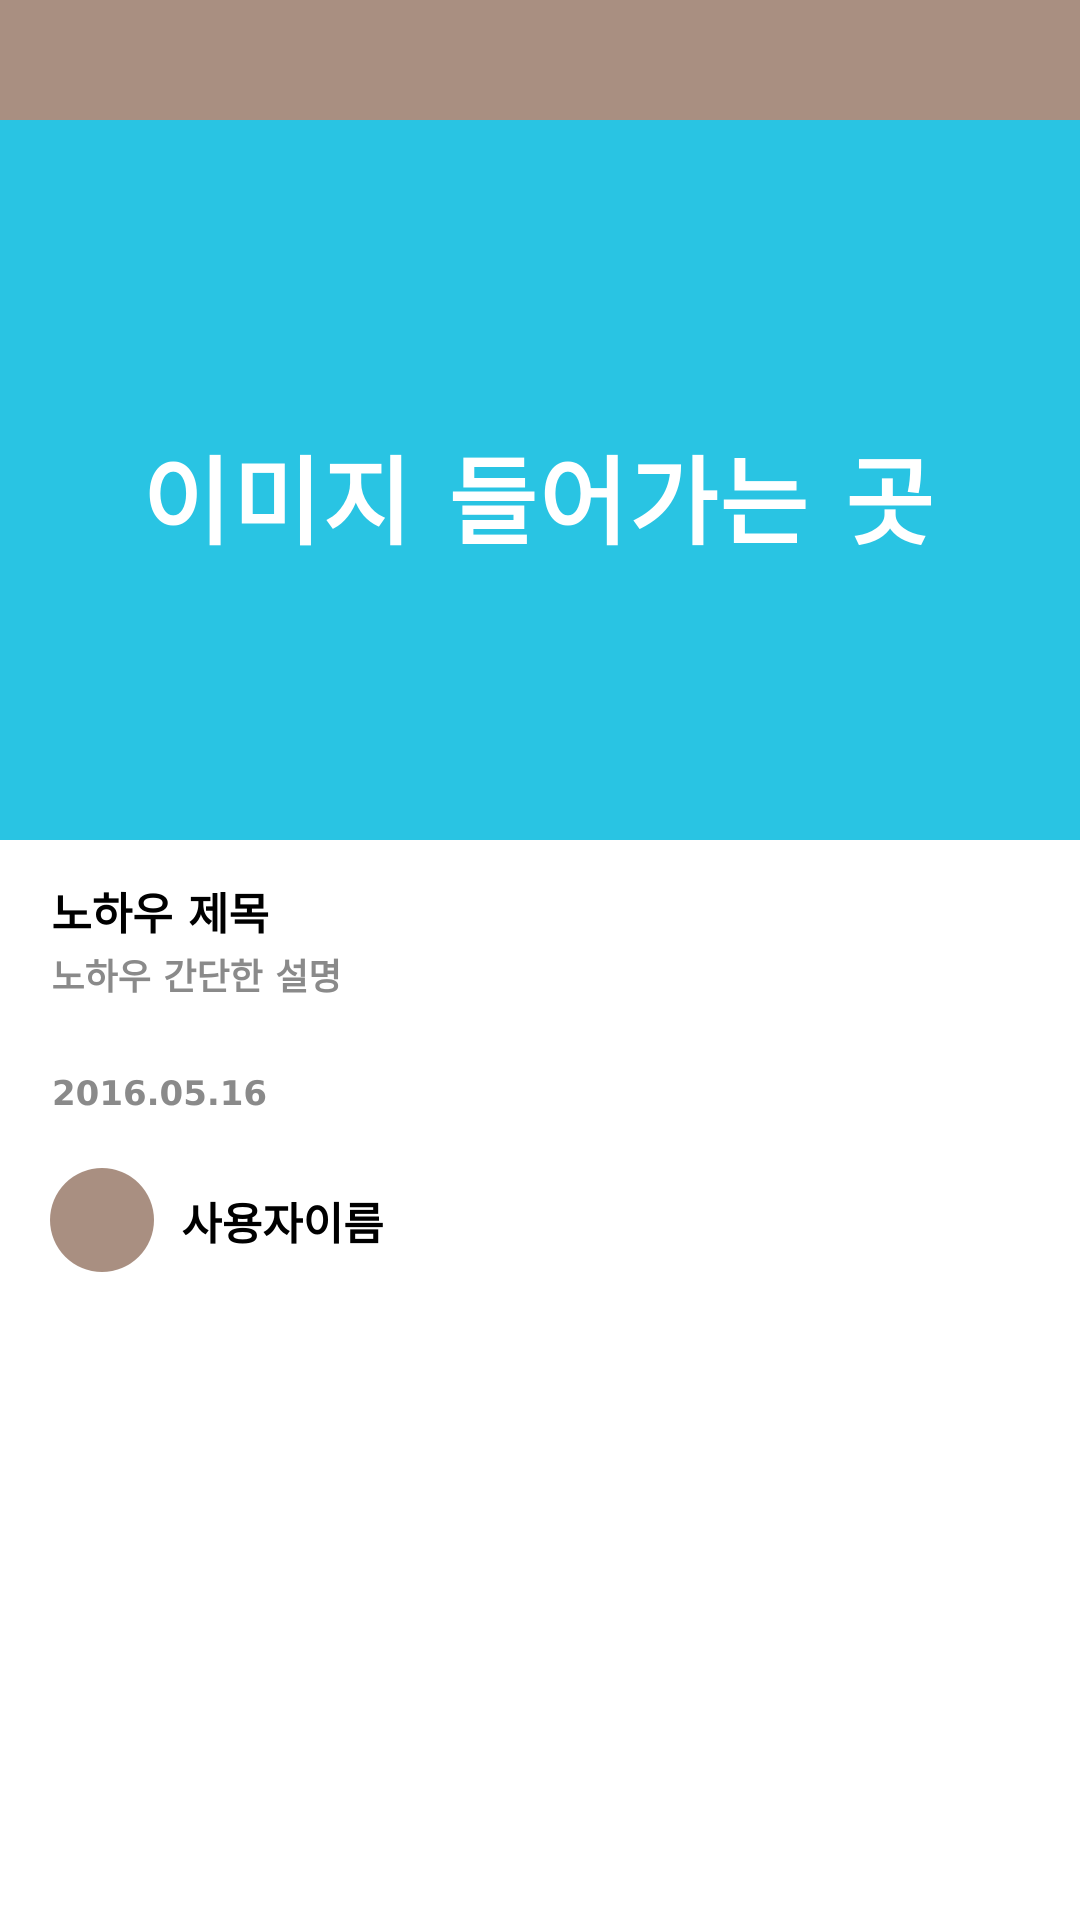  Describe the element at coordinates (161, 914) in the screenshot. I see `post-title: 노하우 제목` at that location.